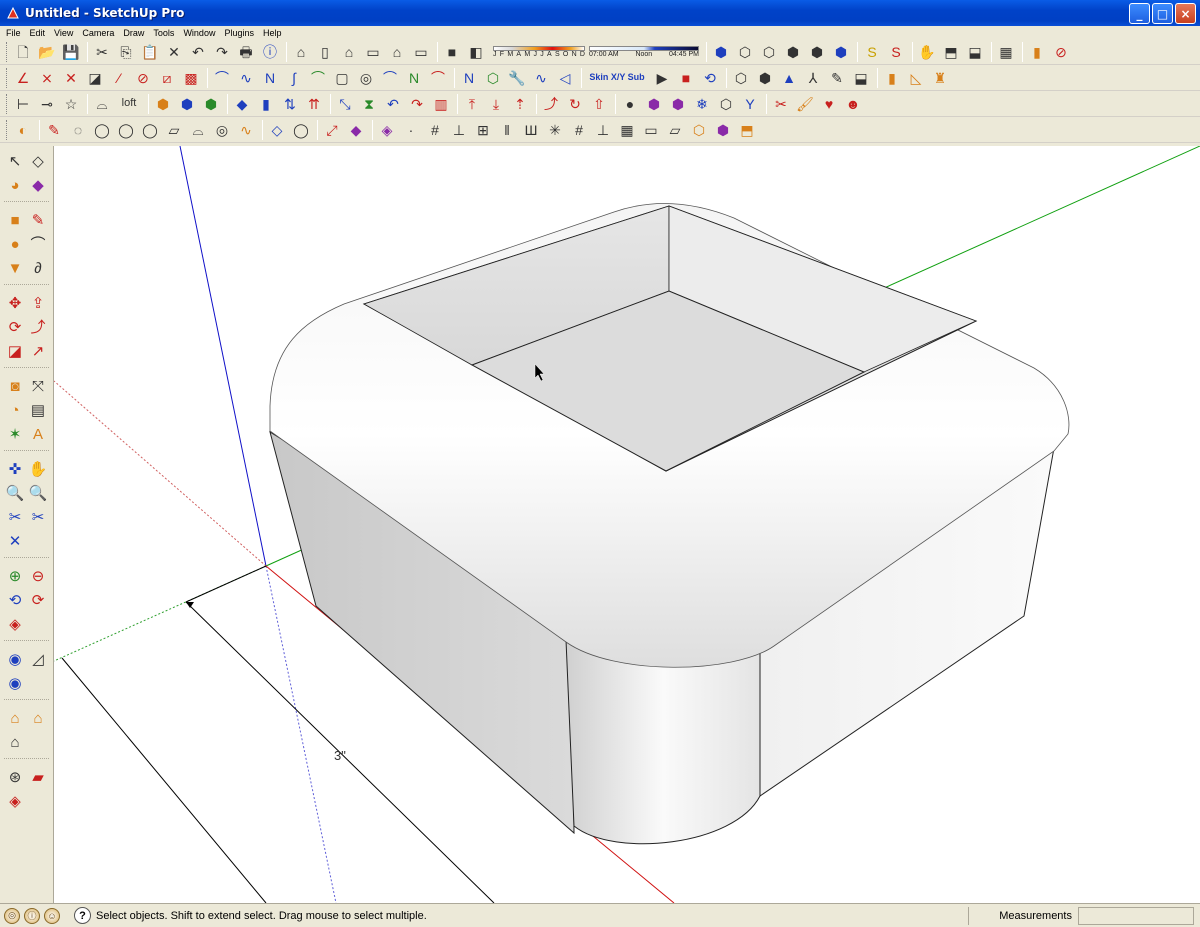  What do you see at coordinates (126, 130) in the screenshot?
I see `ring-icon-3: ◯` at bounding box center [126, 130].